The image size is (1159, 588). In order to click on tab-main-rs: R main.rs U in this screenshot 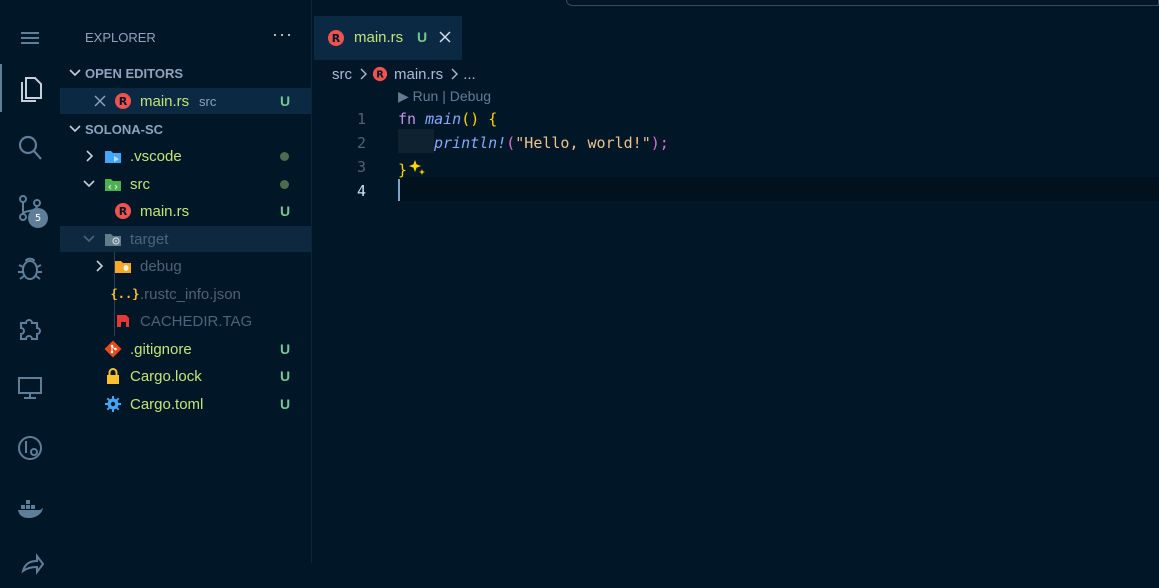, I will do `click(388, 38)`.